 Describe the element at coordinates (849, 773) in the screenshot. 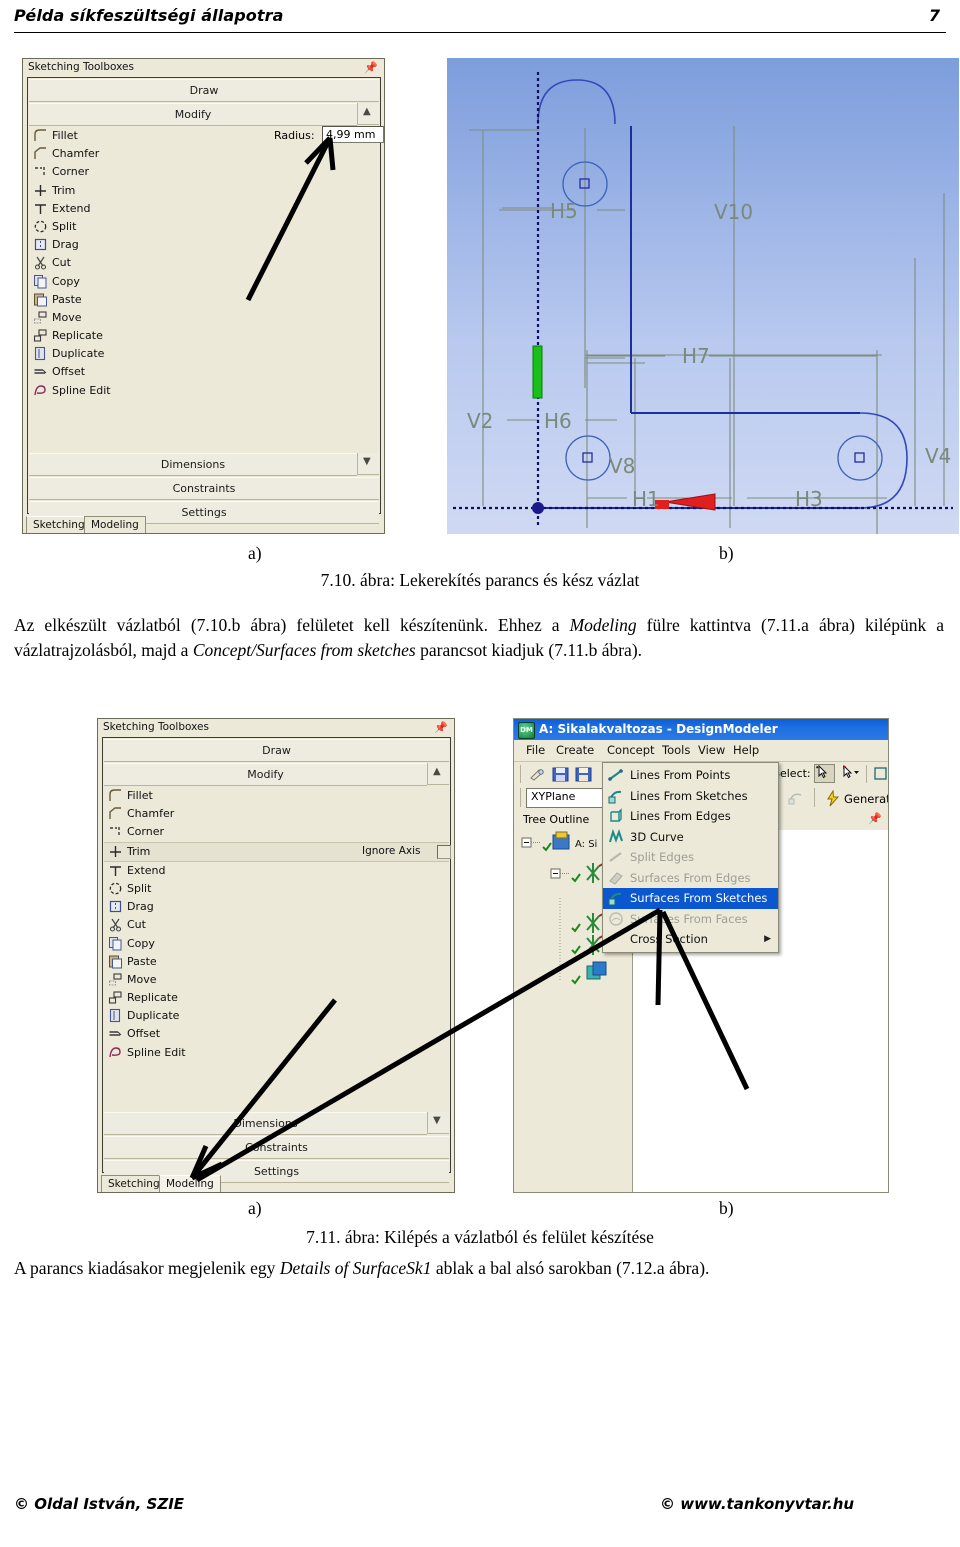

I see `select-mode-dropdown-icon` at that location.